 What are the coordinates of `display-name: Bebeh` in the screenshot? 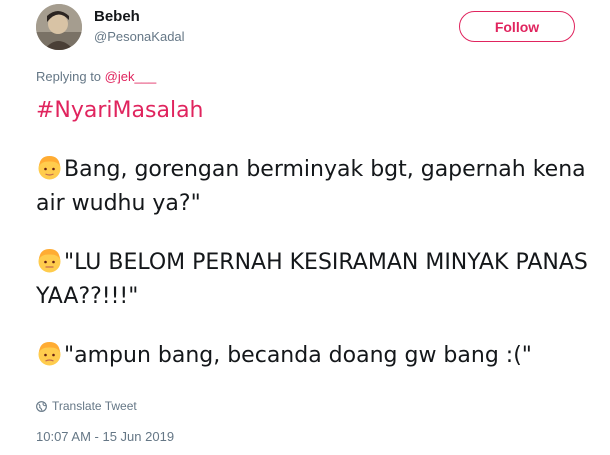 It's located at (139, 17).